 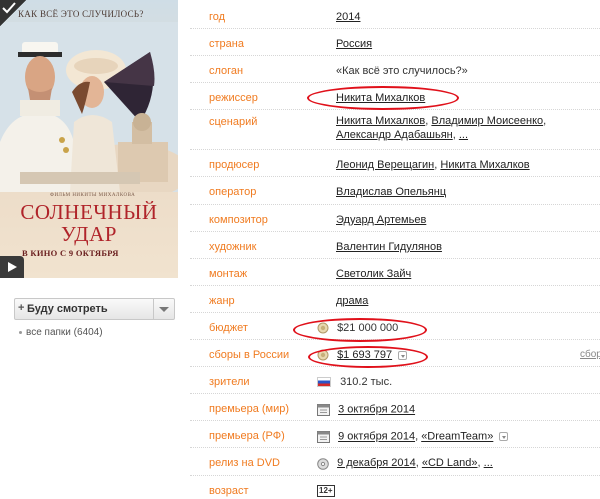 I want to click on check-icon, so click(x=9, y=8).